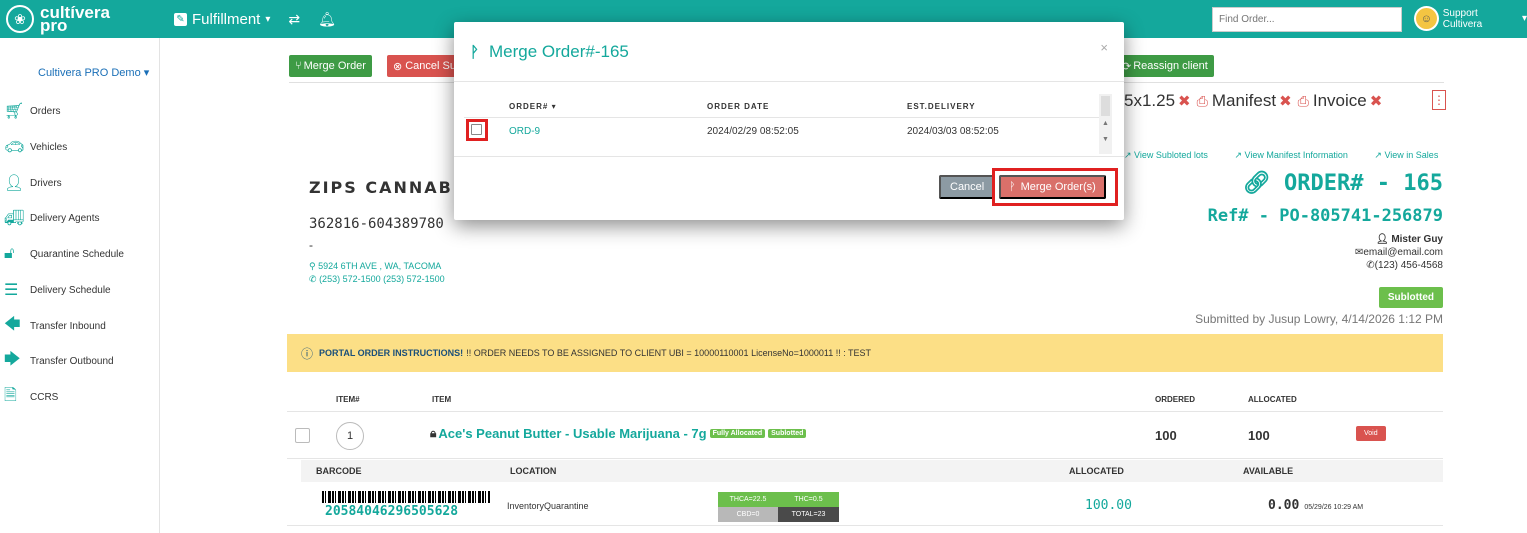 The width and height of the screenshot is (1527, 533). Describe the element at coordinates (953, 131) in the screenshot. I see `merge-est-delivery: 2024/03/03 08:52:05` at that location.